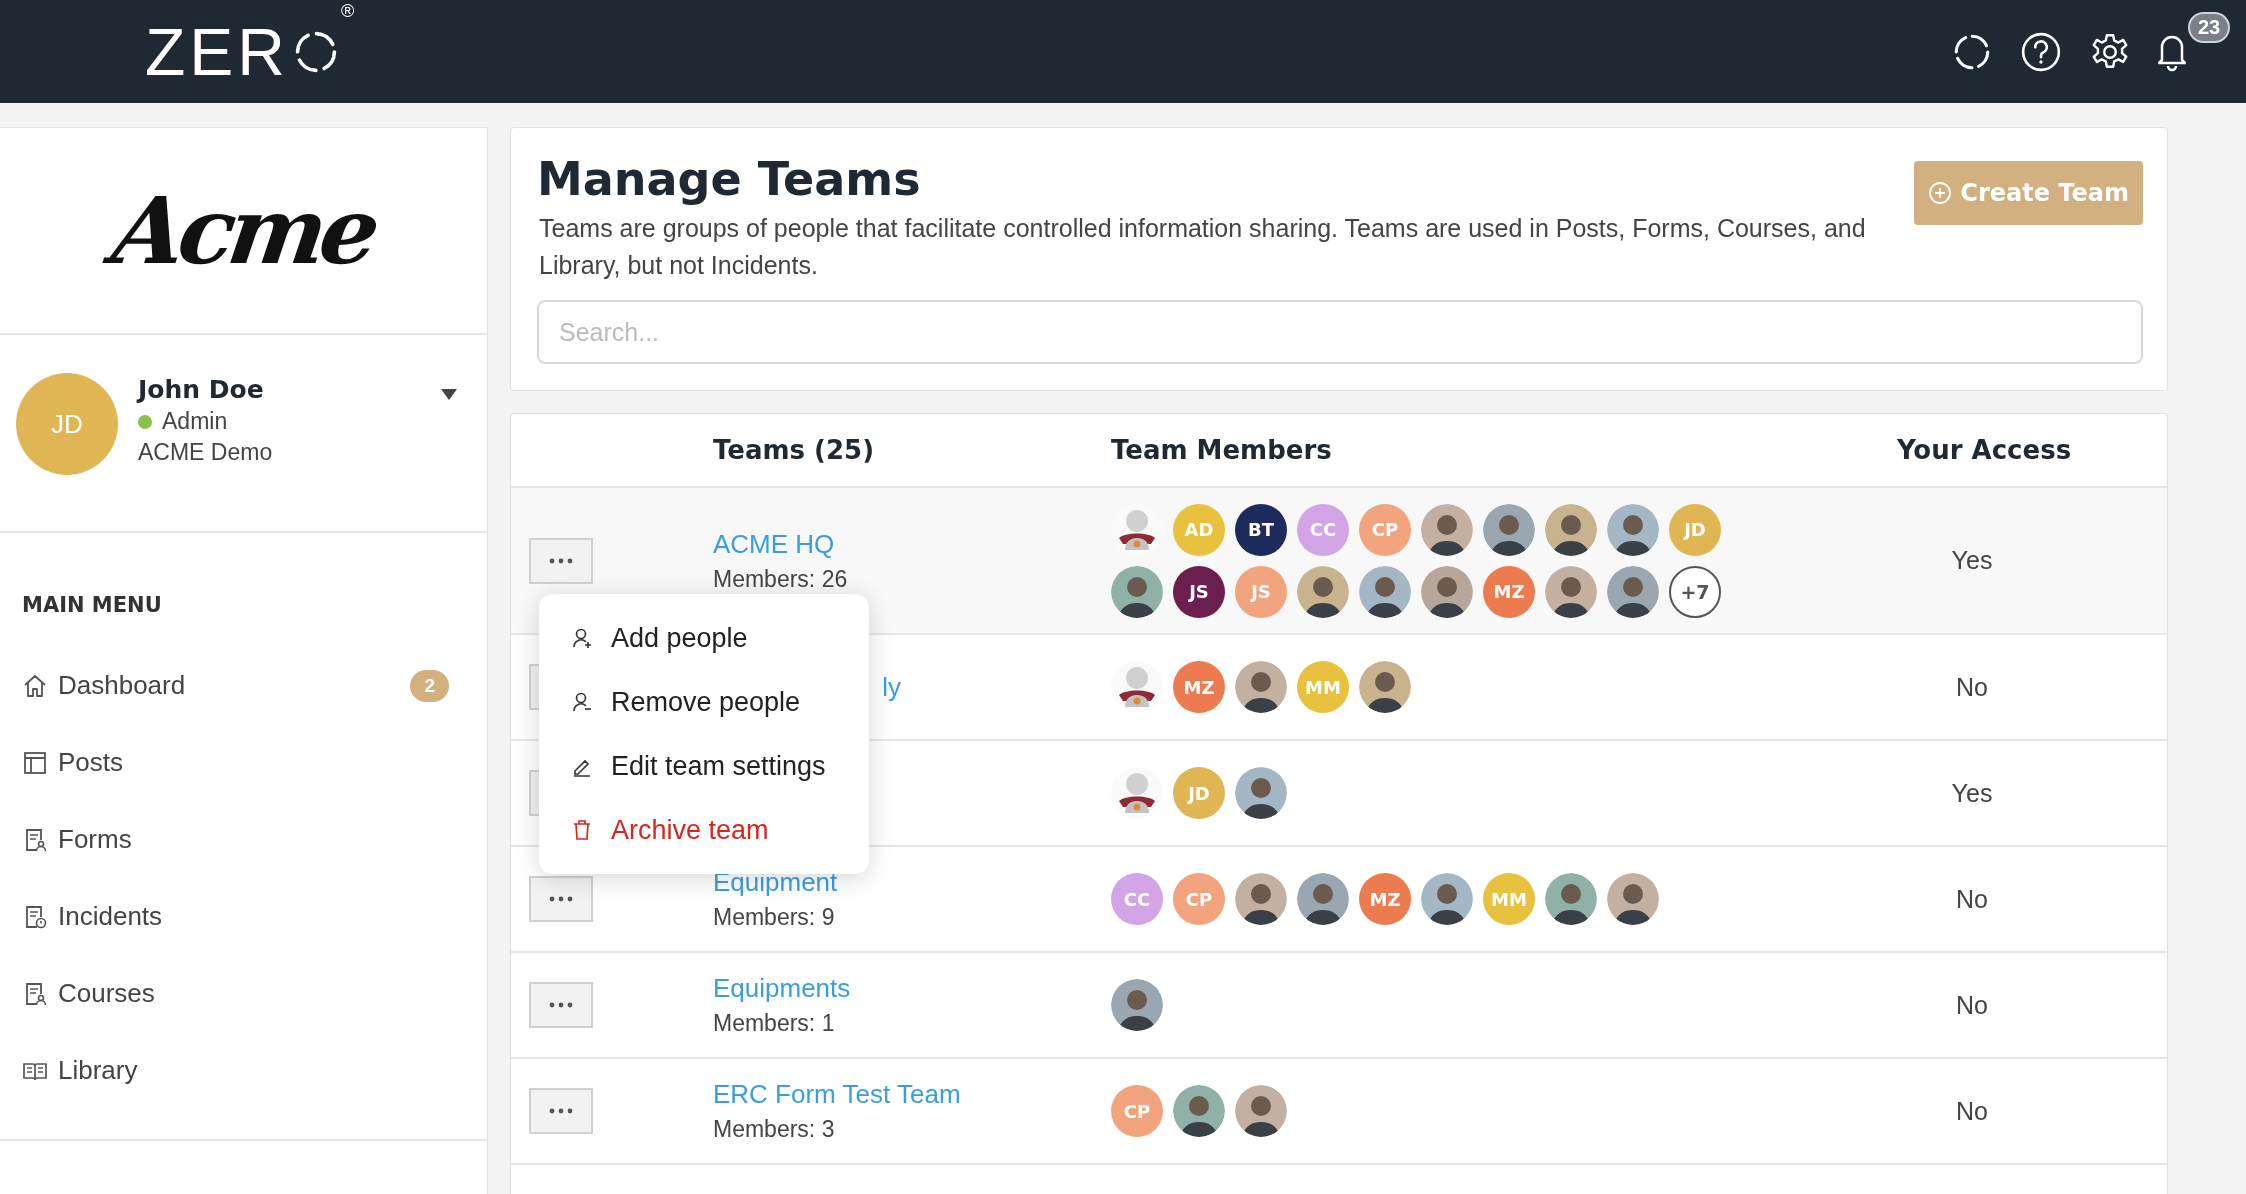 This screenshot has width=2246, height=1194. Describe the element at coordinates (582, 830) in the screenshot. I see `trash-icon` at that location.